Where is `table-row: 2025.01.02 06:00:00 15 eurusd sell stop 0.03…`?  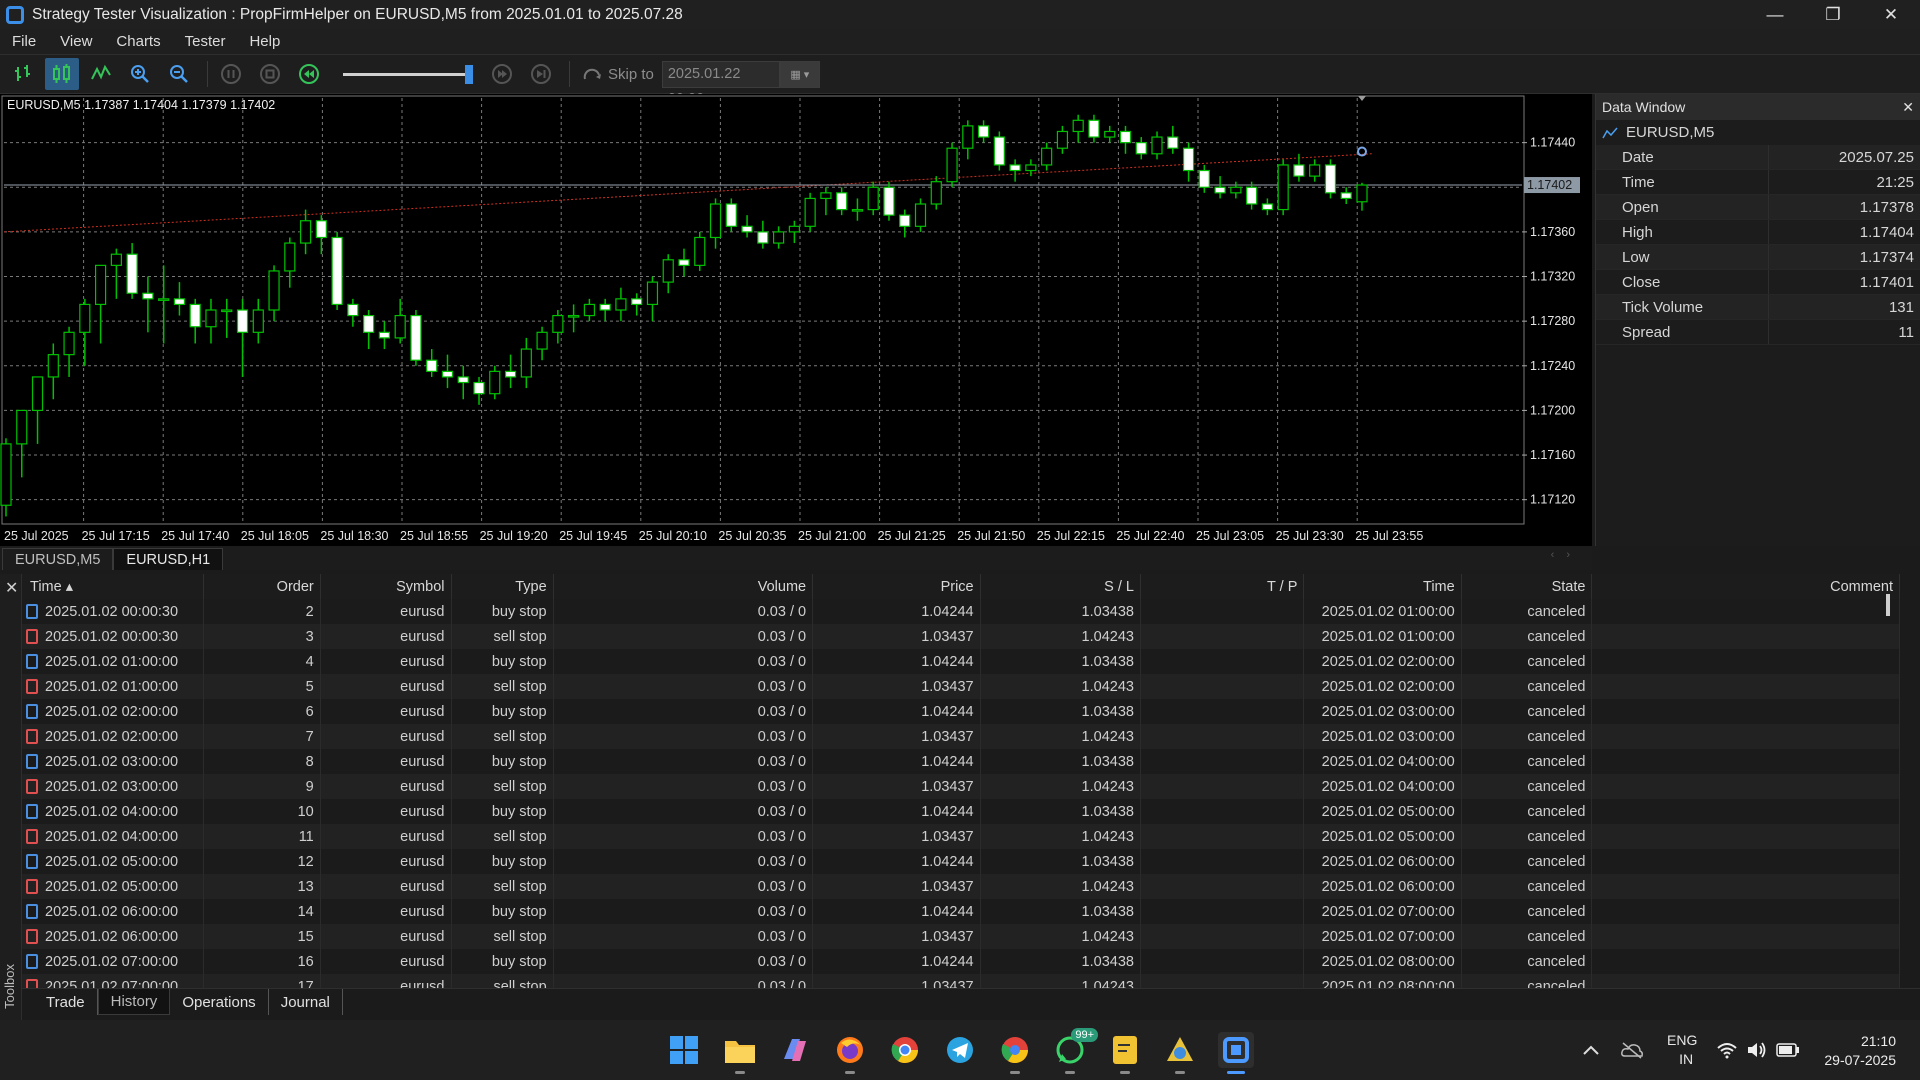
table-row: 2025.01.02 06:00:00 15 eurusd sell stop 0.03… is located at coordinates (961, 936).